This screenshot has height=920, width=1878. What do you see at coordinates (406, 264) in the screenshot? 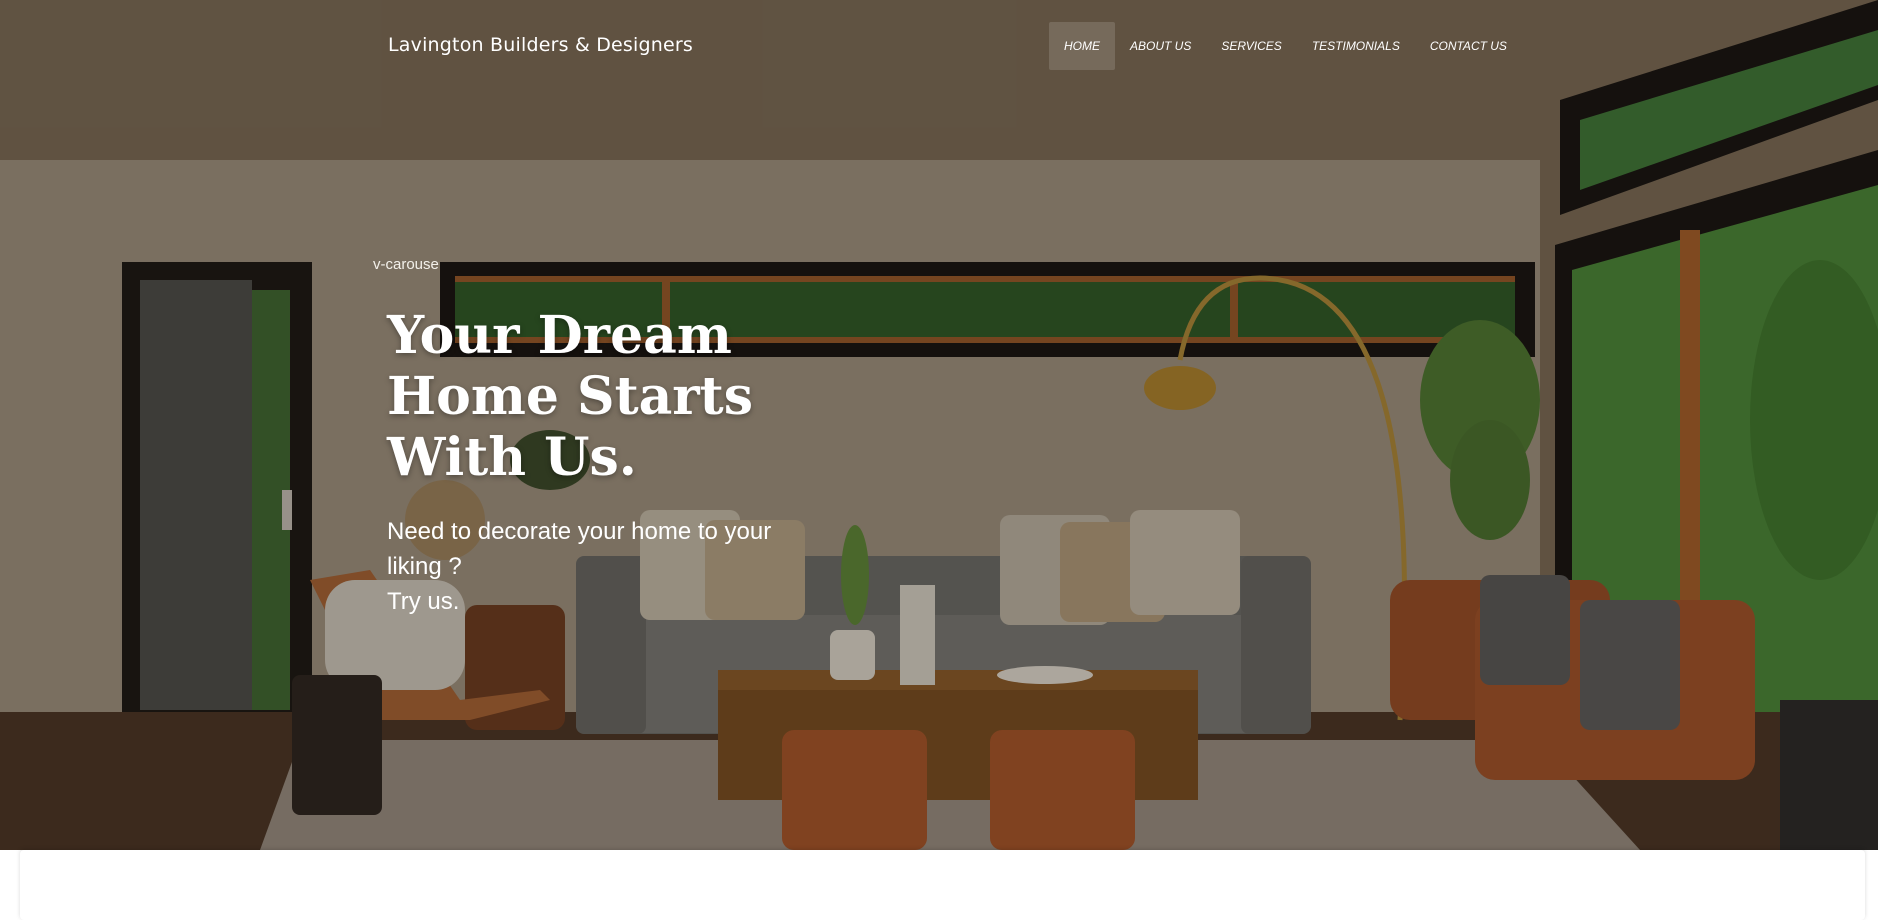
I see `carousel-label: v-carouse` at bounding box center [406, 264].